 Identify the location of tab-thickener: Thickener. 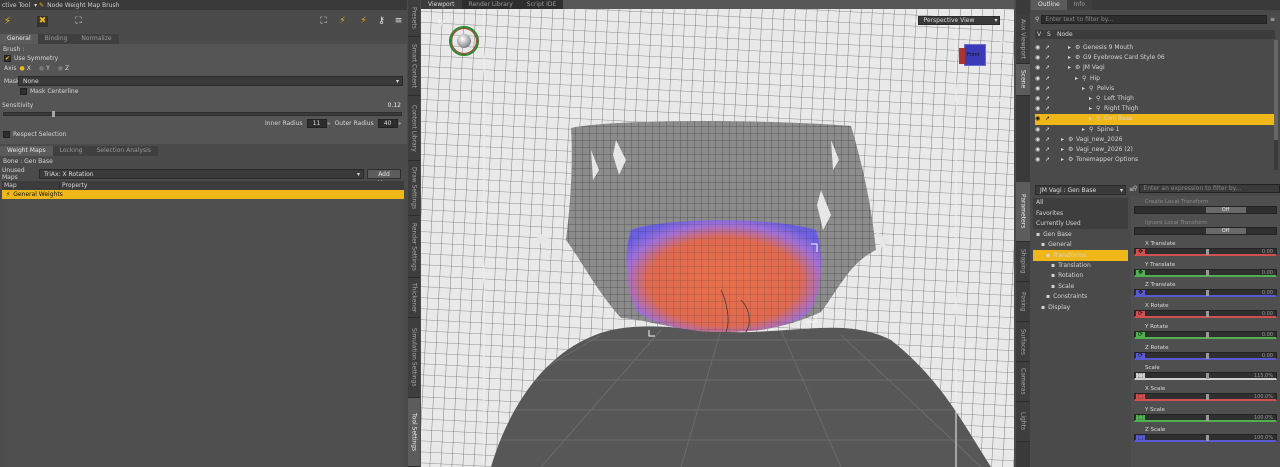
(414, 298).